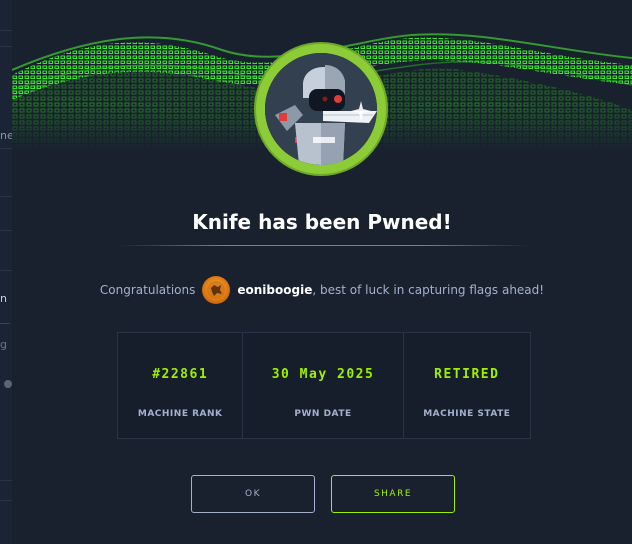  Describe the element at coordinates (324, 245) in the screenshot. I see `title-divider` at that location.